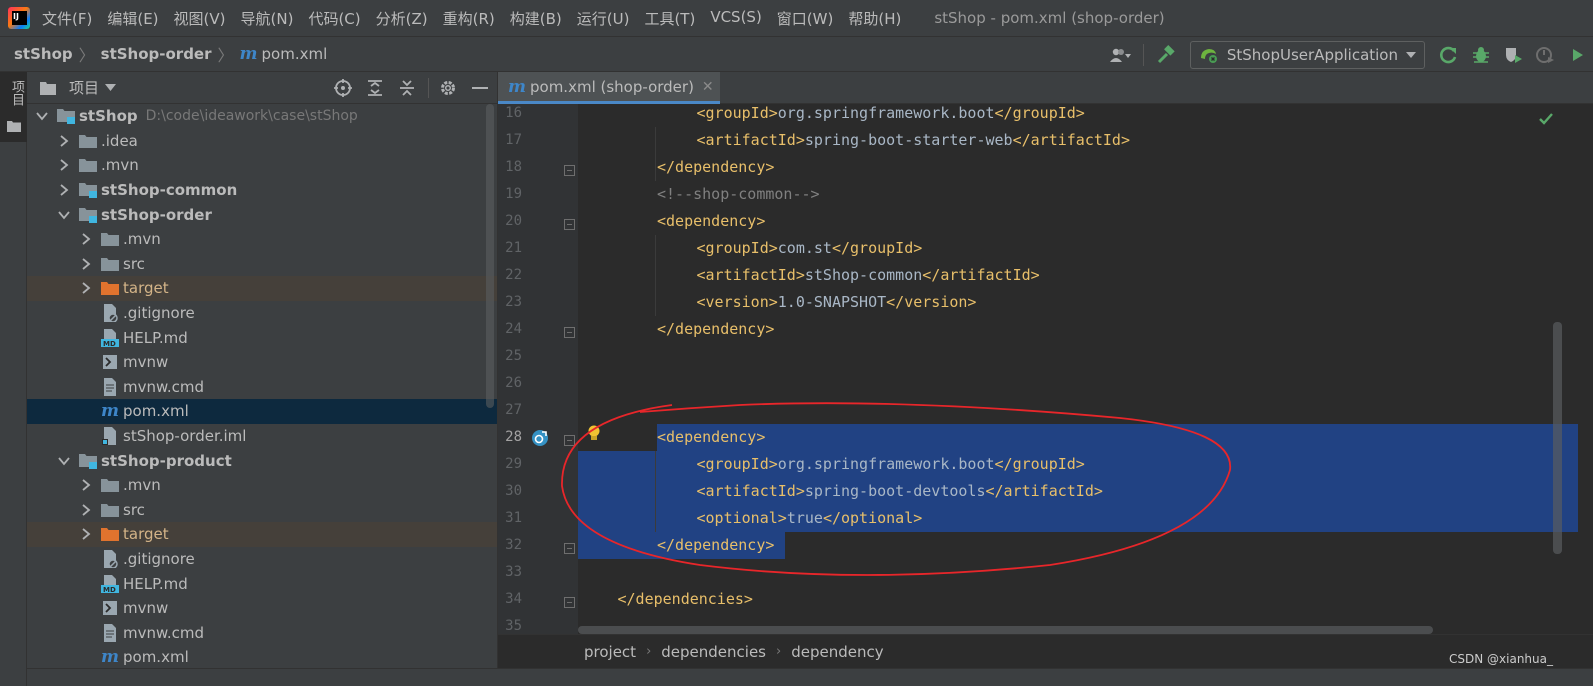  I want to click on tree-row: stShop-product, so click(262, 460).